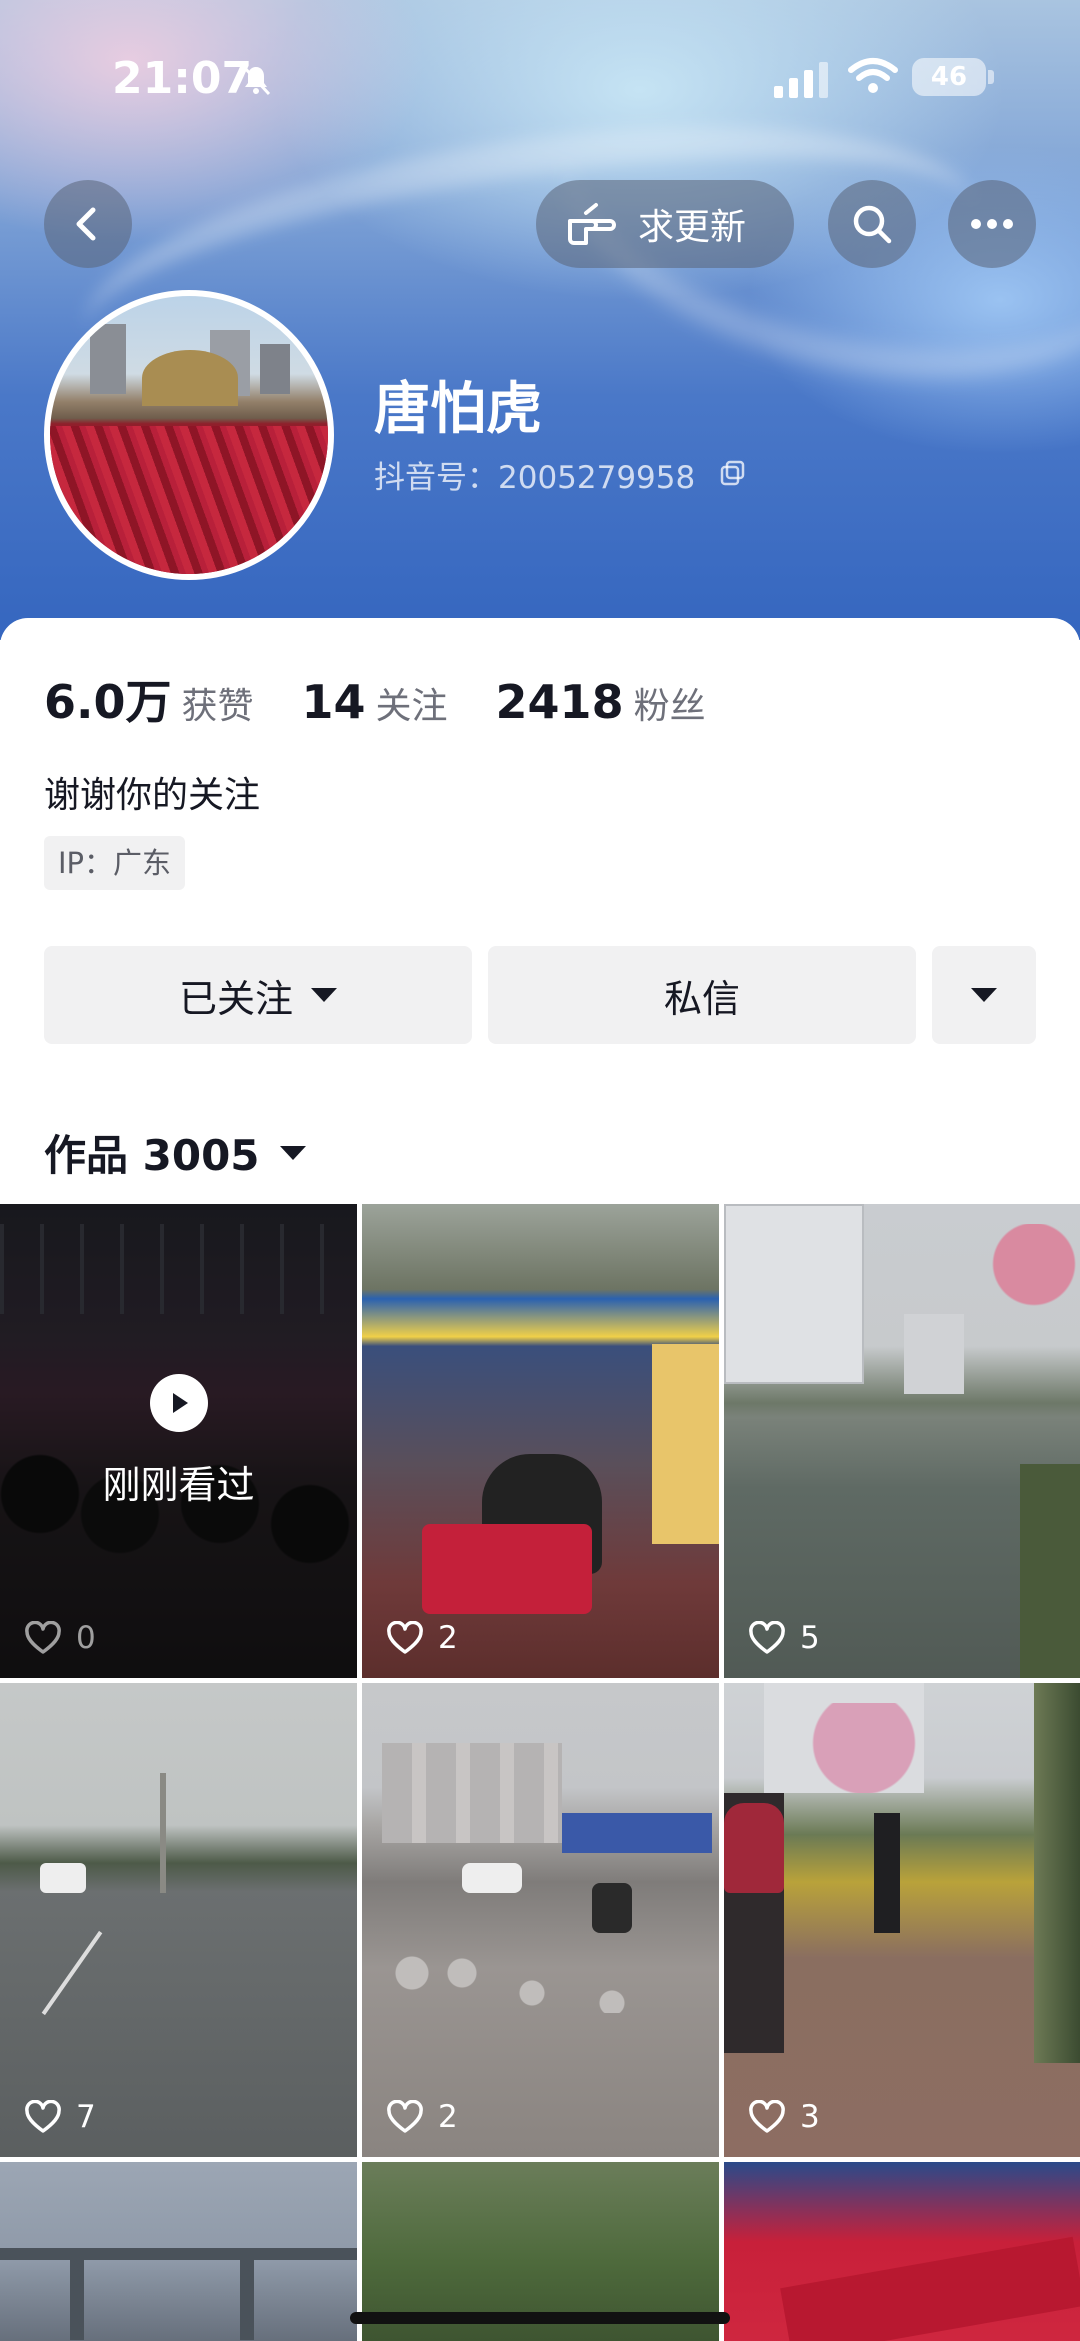  I want to click on more-dots-icon, so click(992, 224).